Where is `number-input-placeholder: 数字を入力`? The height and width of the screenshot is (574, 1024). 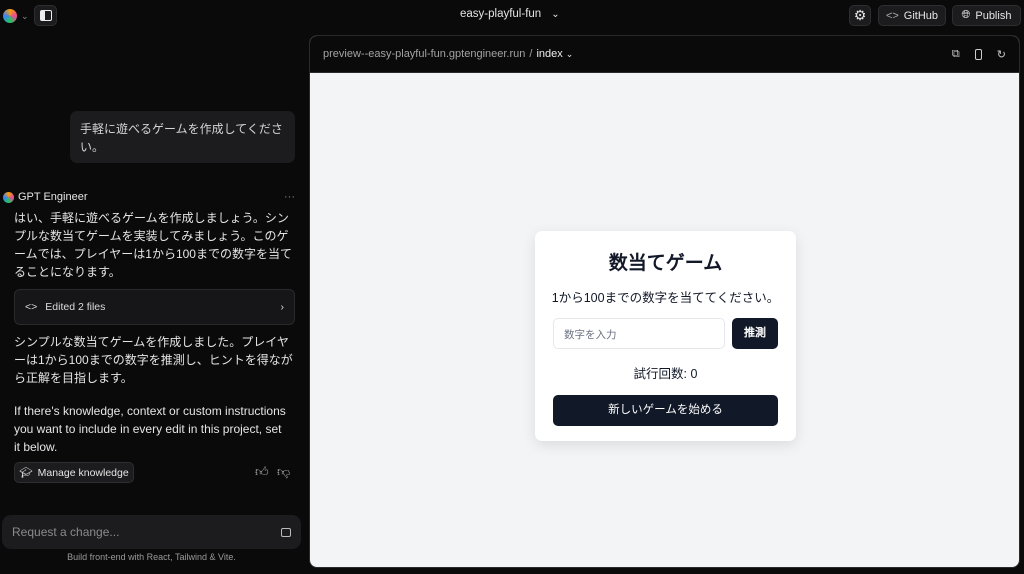 number-input-placeholder: 数字を入力 is located at coordinates (590, 335).